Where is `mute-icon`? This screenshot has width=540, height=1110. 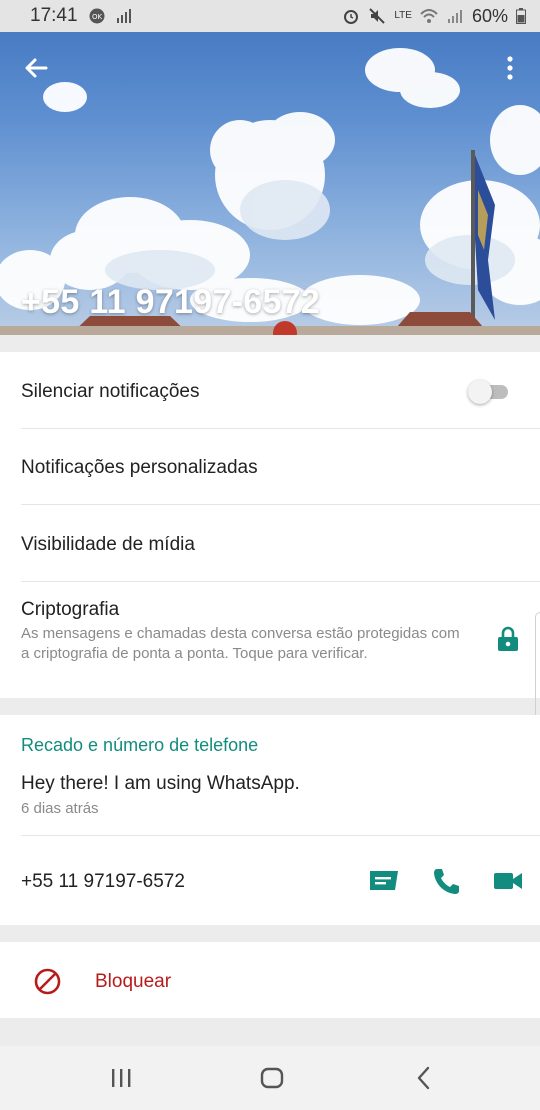
mute-icon is located at coordinates (377, 16).